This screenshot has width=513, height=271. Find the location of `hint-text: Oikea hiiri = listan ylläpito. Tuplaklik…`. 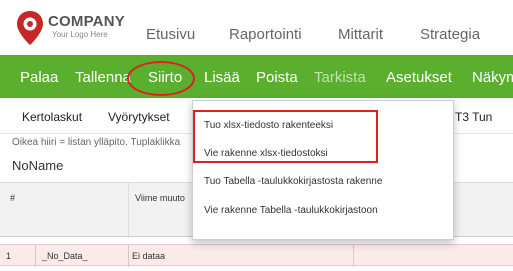

hint-text: Oikea hiiri = listan ylläpito. Tuplaklik… is located at coordinates (96, 142).